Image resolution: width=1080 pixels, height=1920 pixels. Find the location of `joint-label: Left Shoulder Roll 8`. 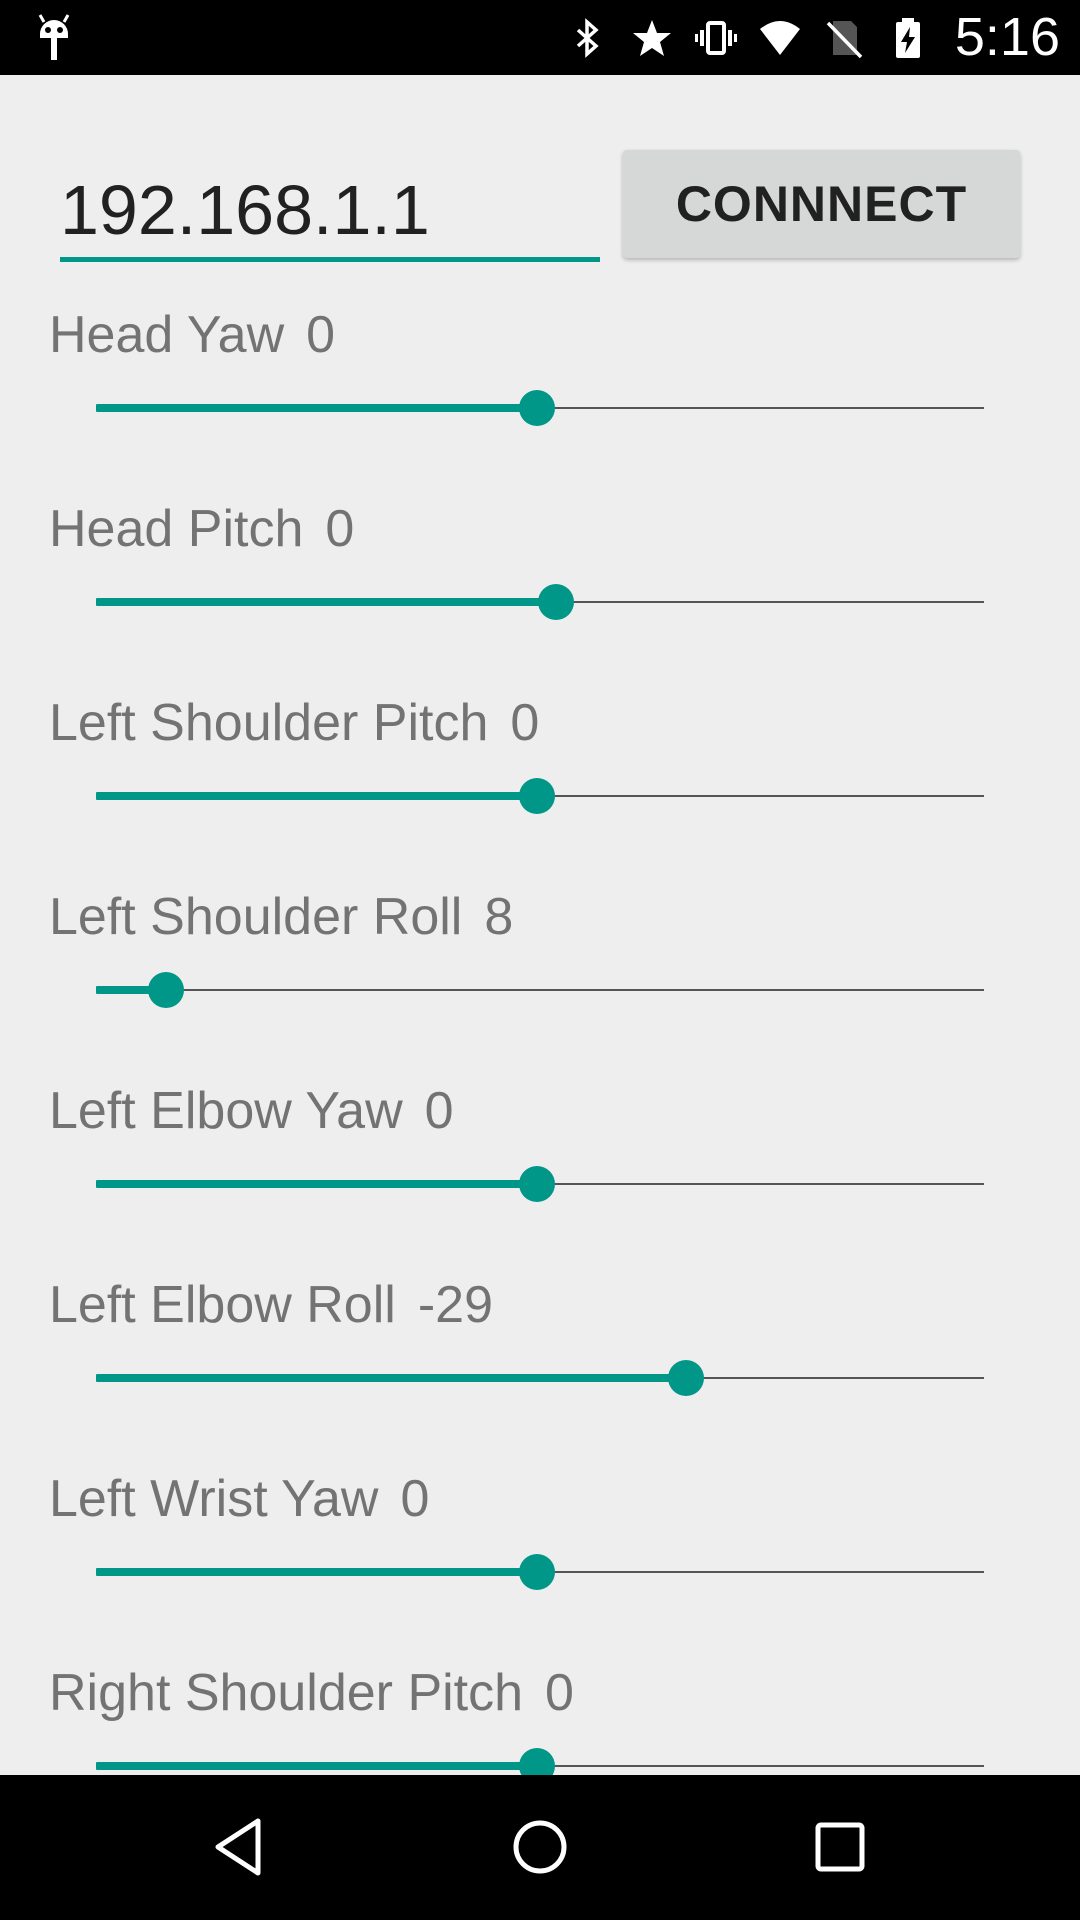

joint-label: Left Shoulder Roll 8 is located at coordinates (281, 917).